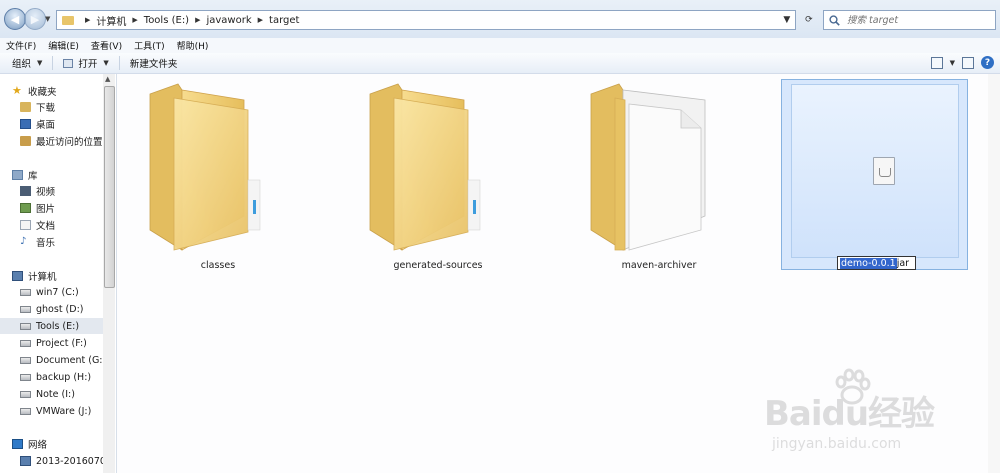 This screenshot has width=1000, height=473. What do you see at coordinates (837, 444) in the screenshot?
I see `watermark-url: jingyan.baidu.com` at bounding box center [837, 444].